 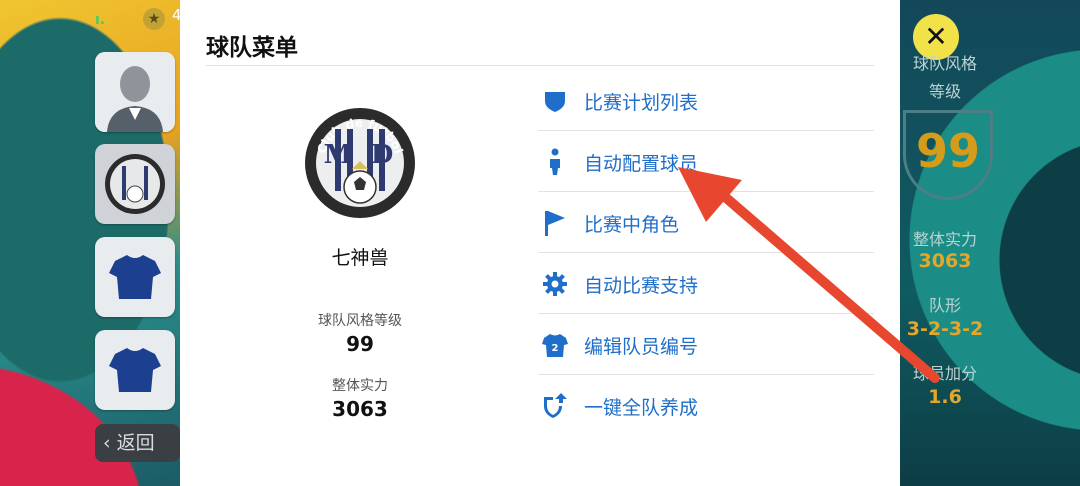 I want to click on gear-icon, so click(x=555, y=284).